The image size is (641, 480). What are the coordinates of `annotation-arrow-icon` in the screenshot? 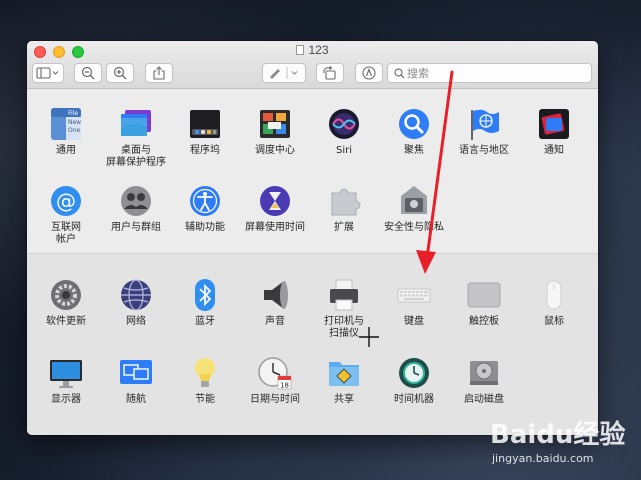 It's located at (435, 172).